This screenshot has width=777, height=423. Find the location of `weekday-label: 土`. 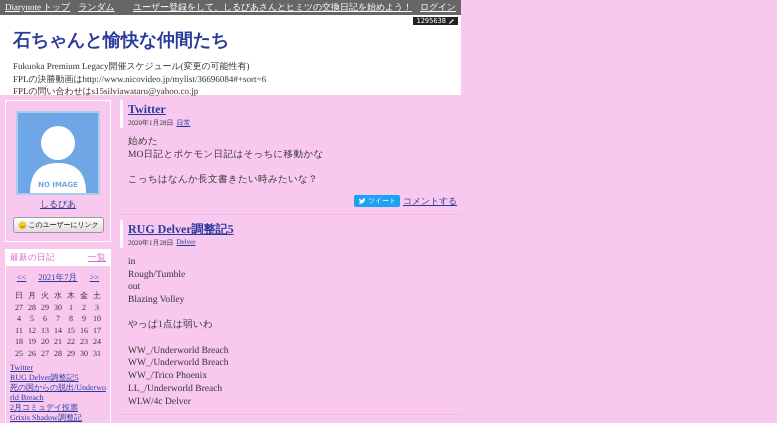

weekday-label: 土 is located at coordinates (97, 296).